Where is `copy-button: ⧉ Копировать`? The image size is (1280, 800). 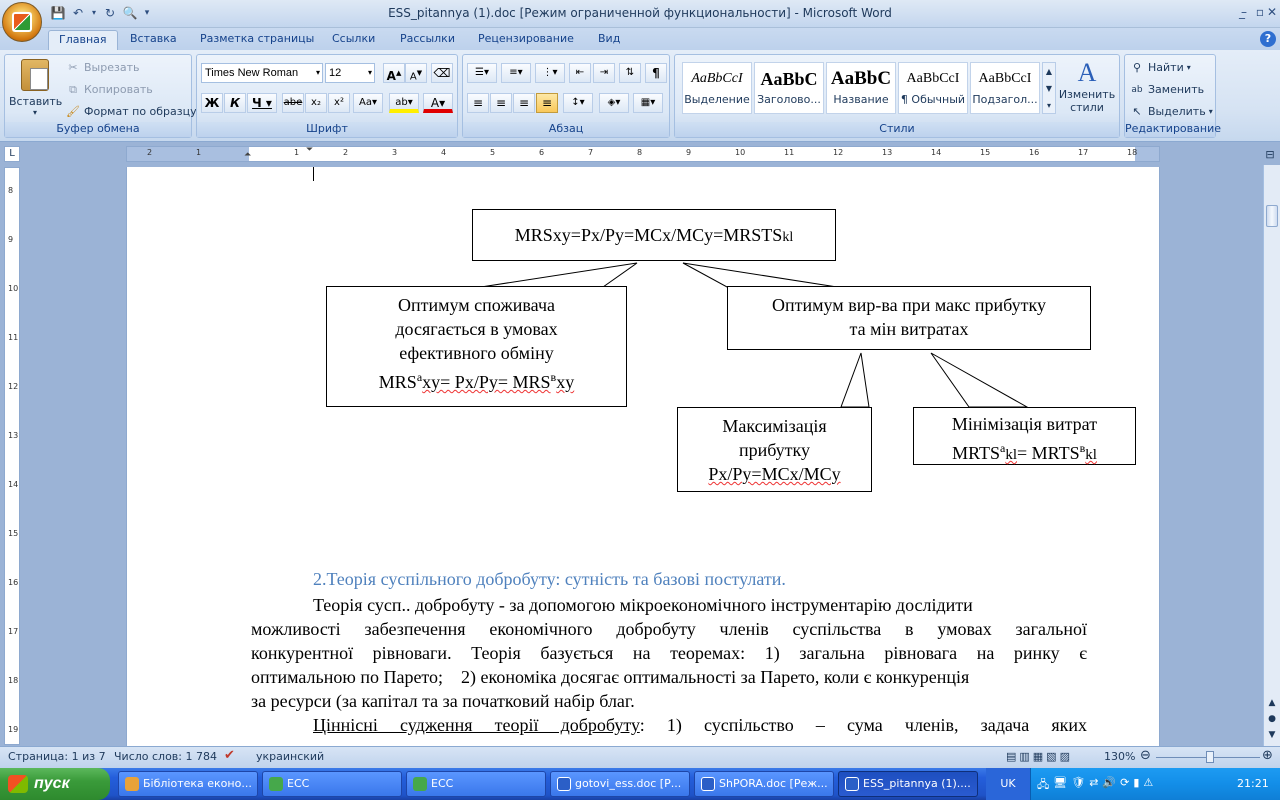 copy-button: ⧉ Копировать is located at coordinates (109, 89).